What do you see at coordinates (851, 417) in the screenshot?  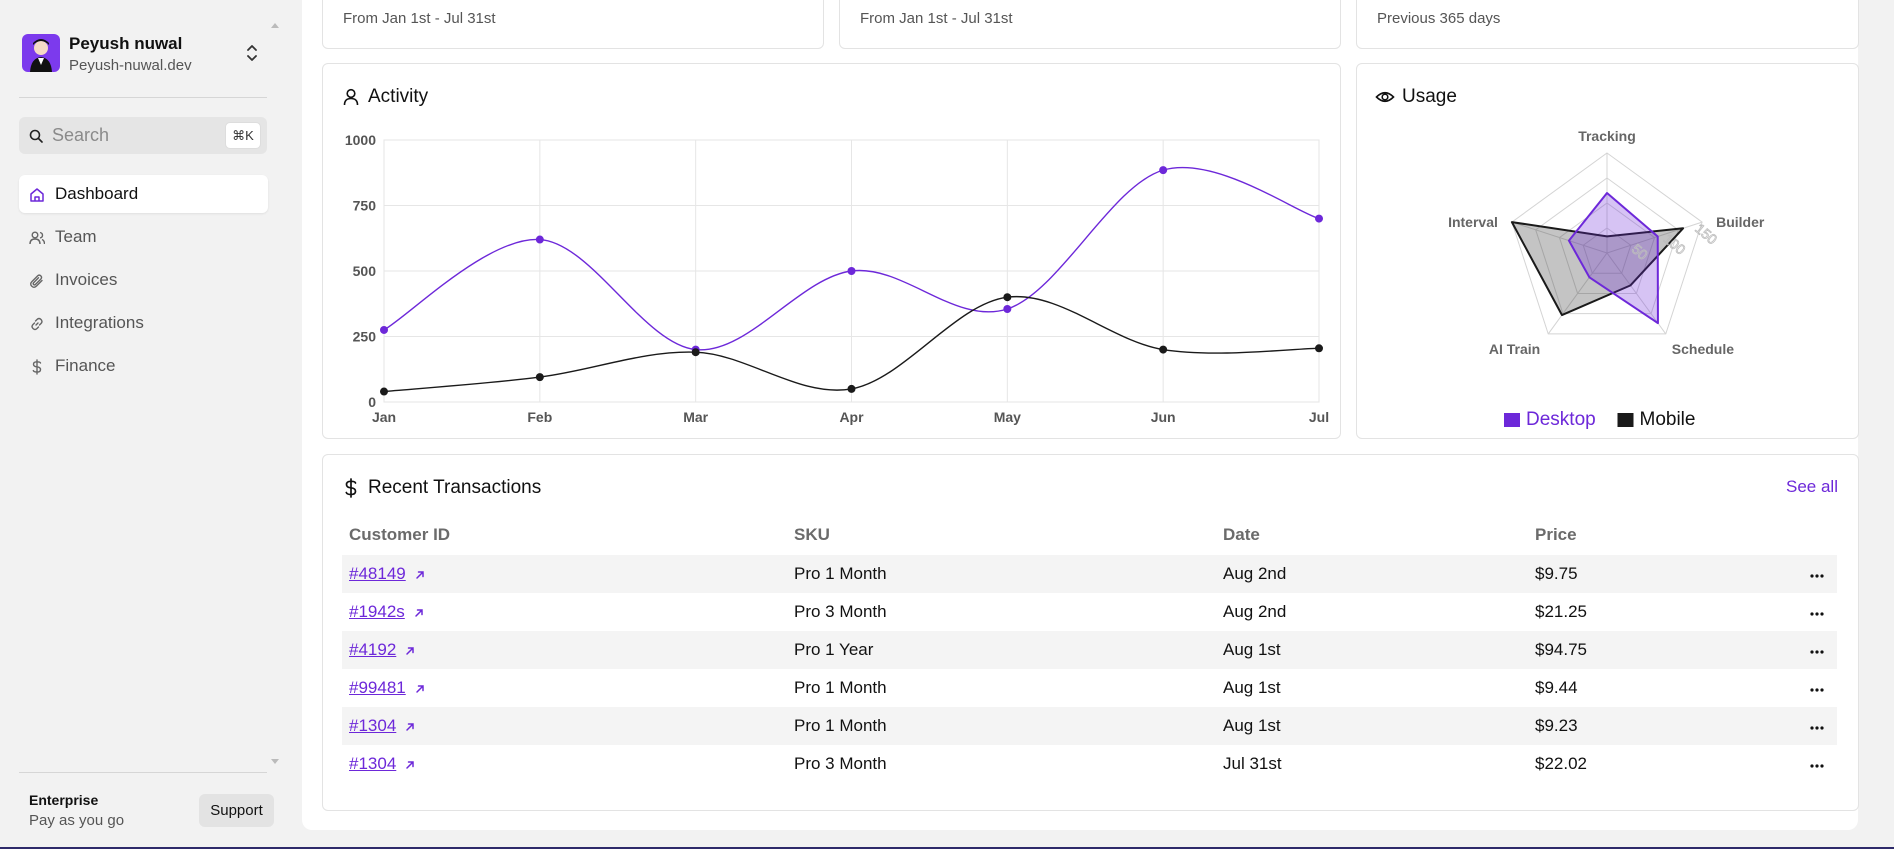 I see `x-tick-label: Apr` at bounding box center [851, 417].